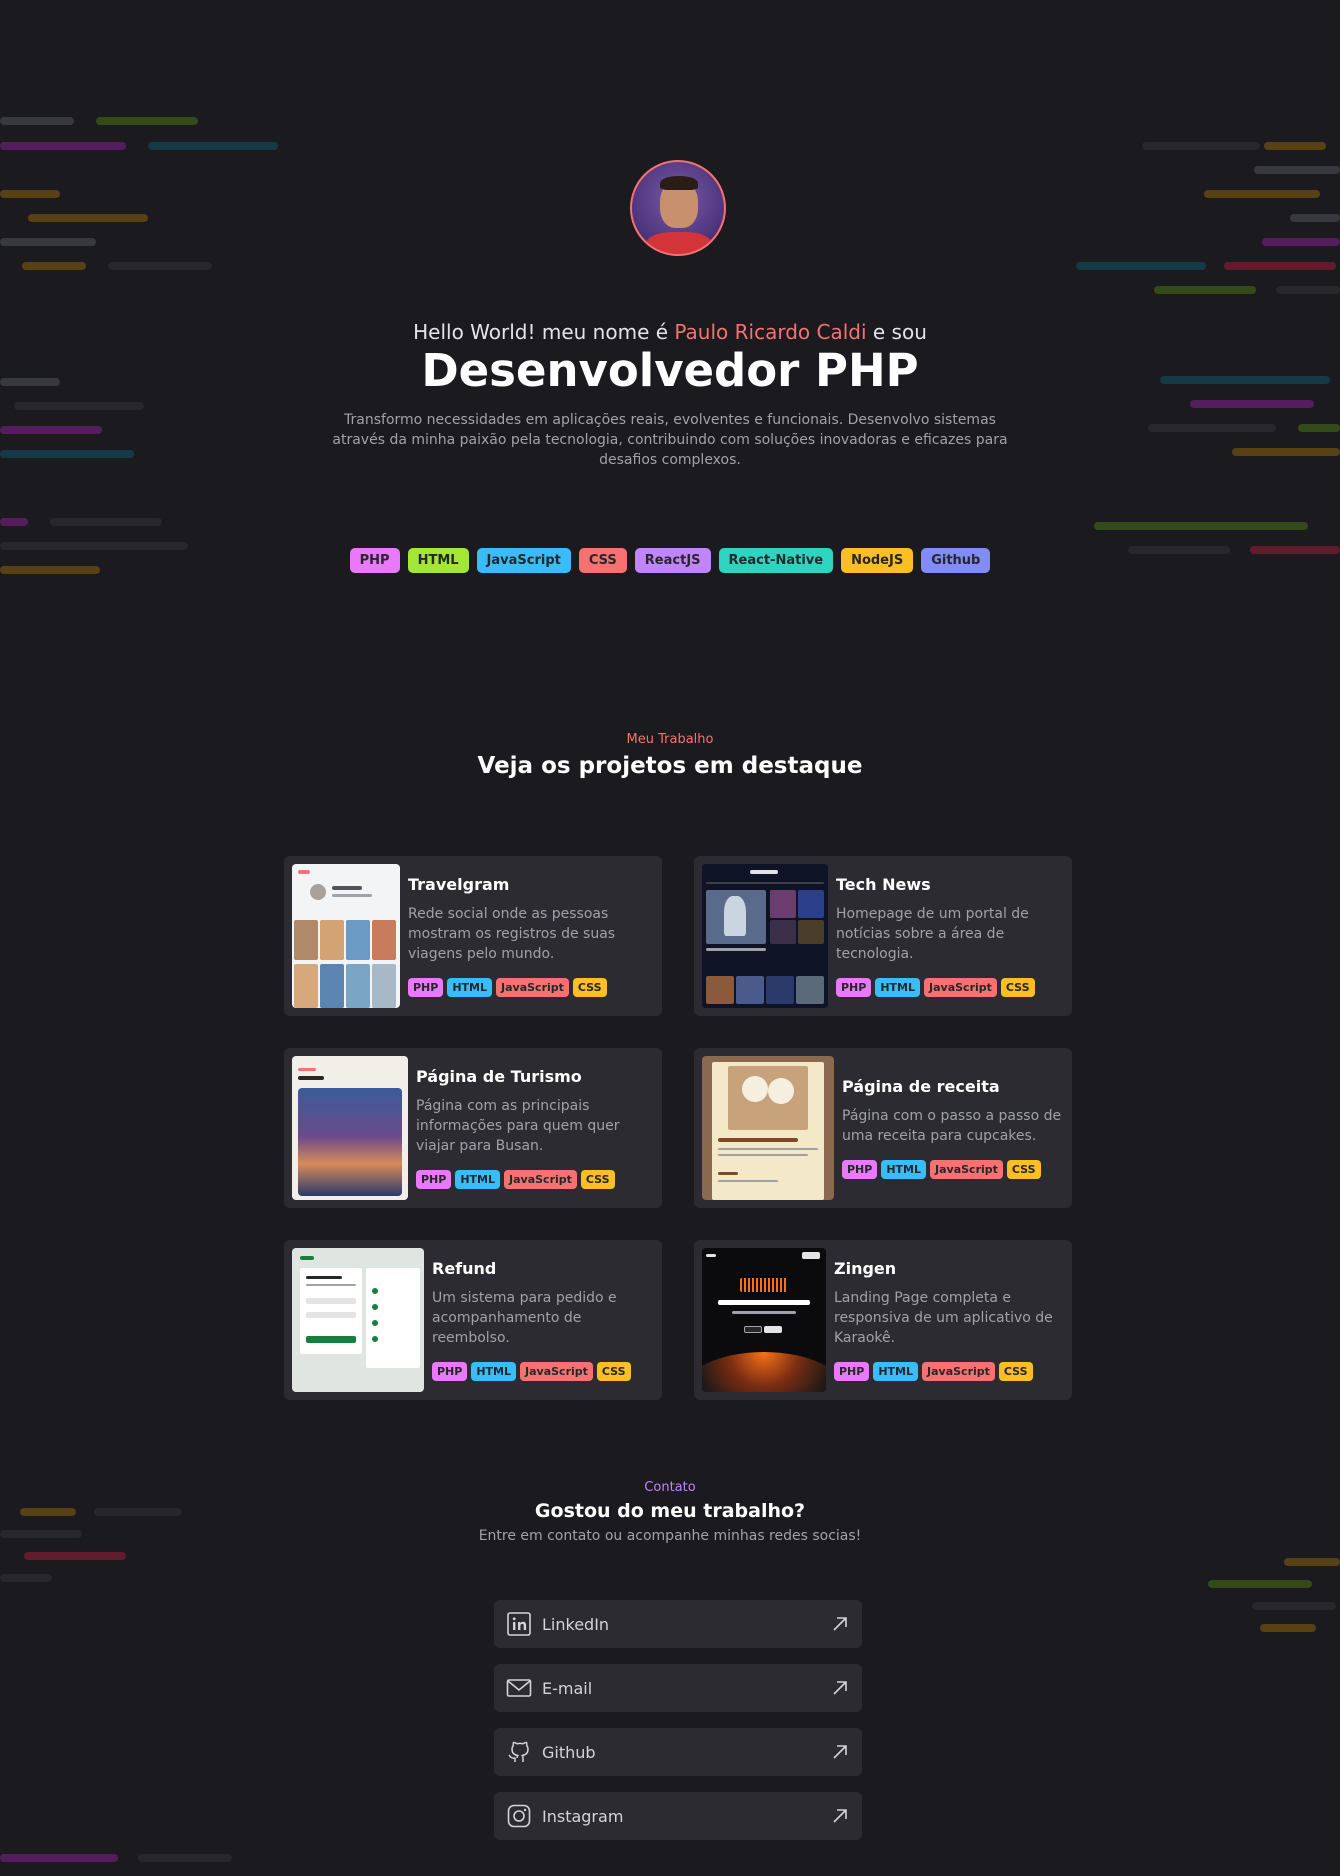 This screenshot has width=1340, height=1876. What do you see at coordinates (678, 1752) in the screenshot?
I see `contact-link-github: Github` at bounding box center [678, 1752].